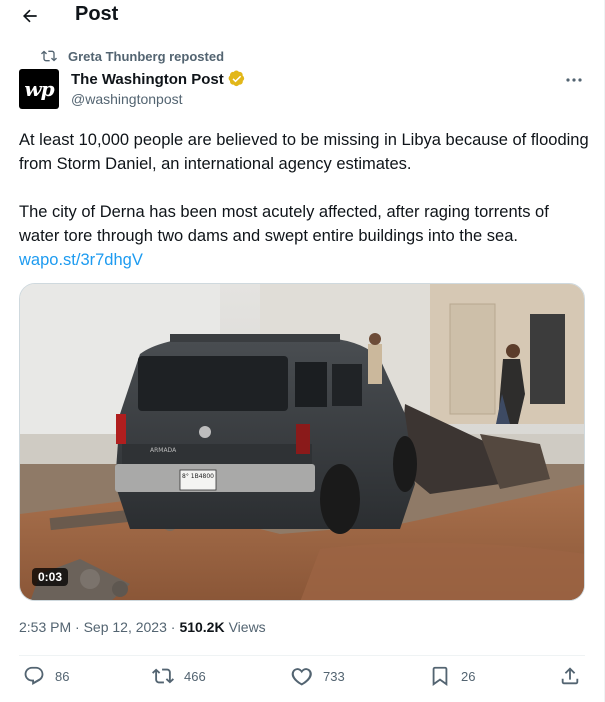 The width and height of the screenshot is (605, 702). I want to click on avatar: wp, so click(39, 89).